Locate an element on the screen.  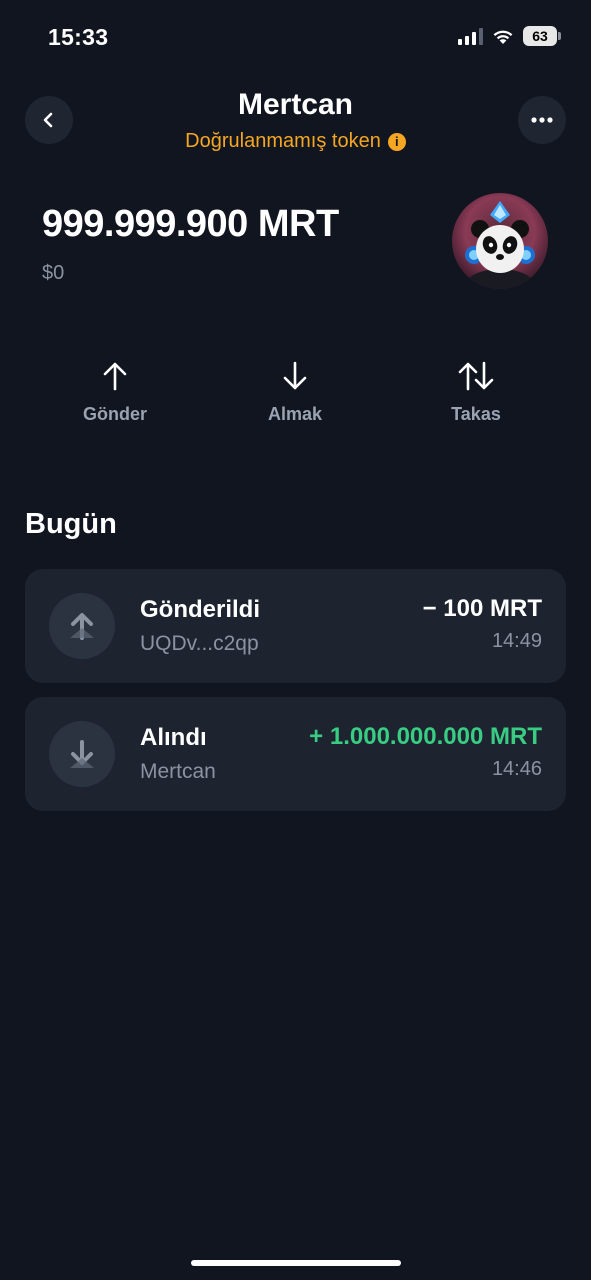
swap-label: Takas is located at coordinates (476, 414).